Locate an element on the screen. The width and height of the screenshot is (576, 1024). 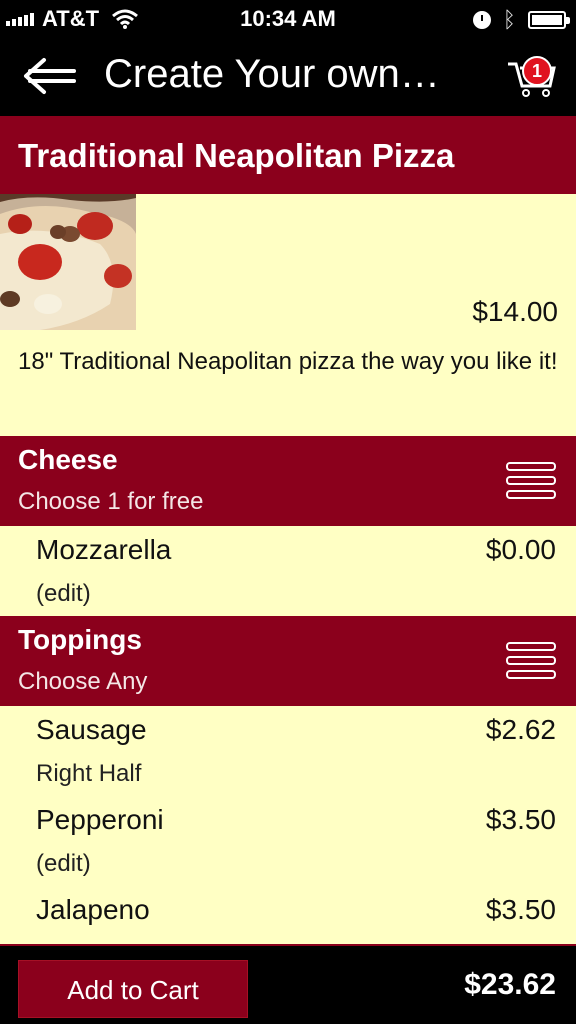
option-placement: Right Half is located at coordinates (89, 773).